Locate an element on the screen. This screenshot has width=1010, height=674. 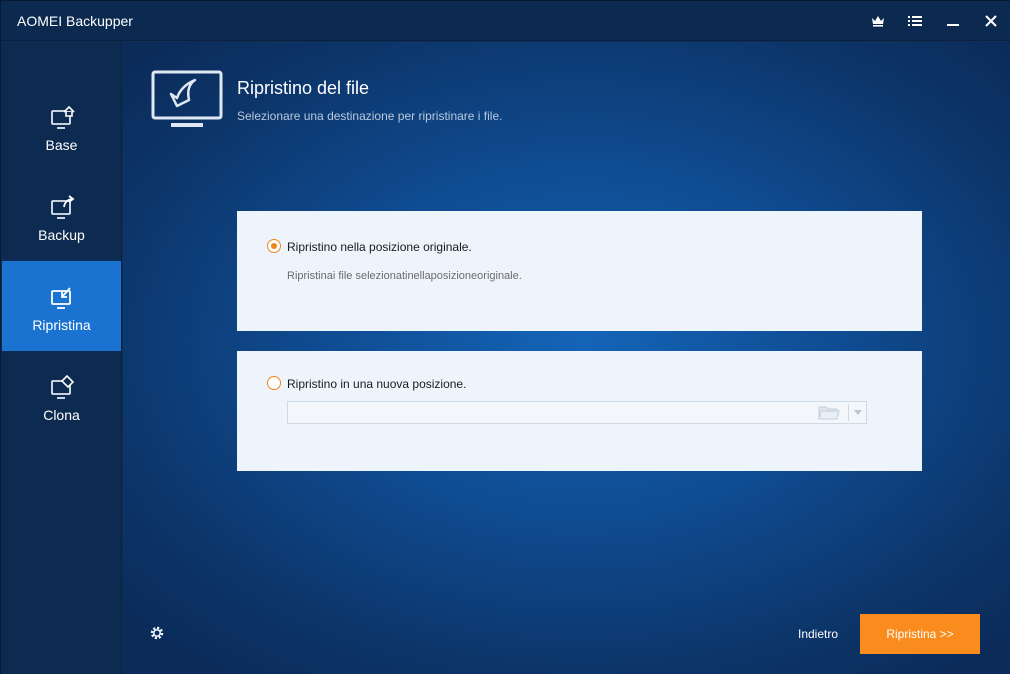
combo-separator is located at coordinates (848, 412).